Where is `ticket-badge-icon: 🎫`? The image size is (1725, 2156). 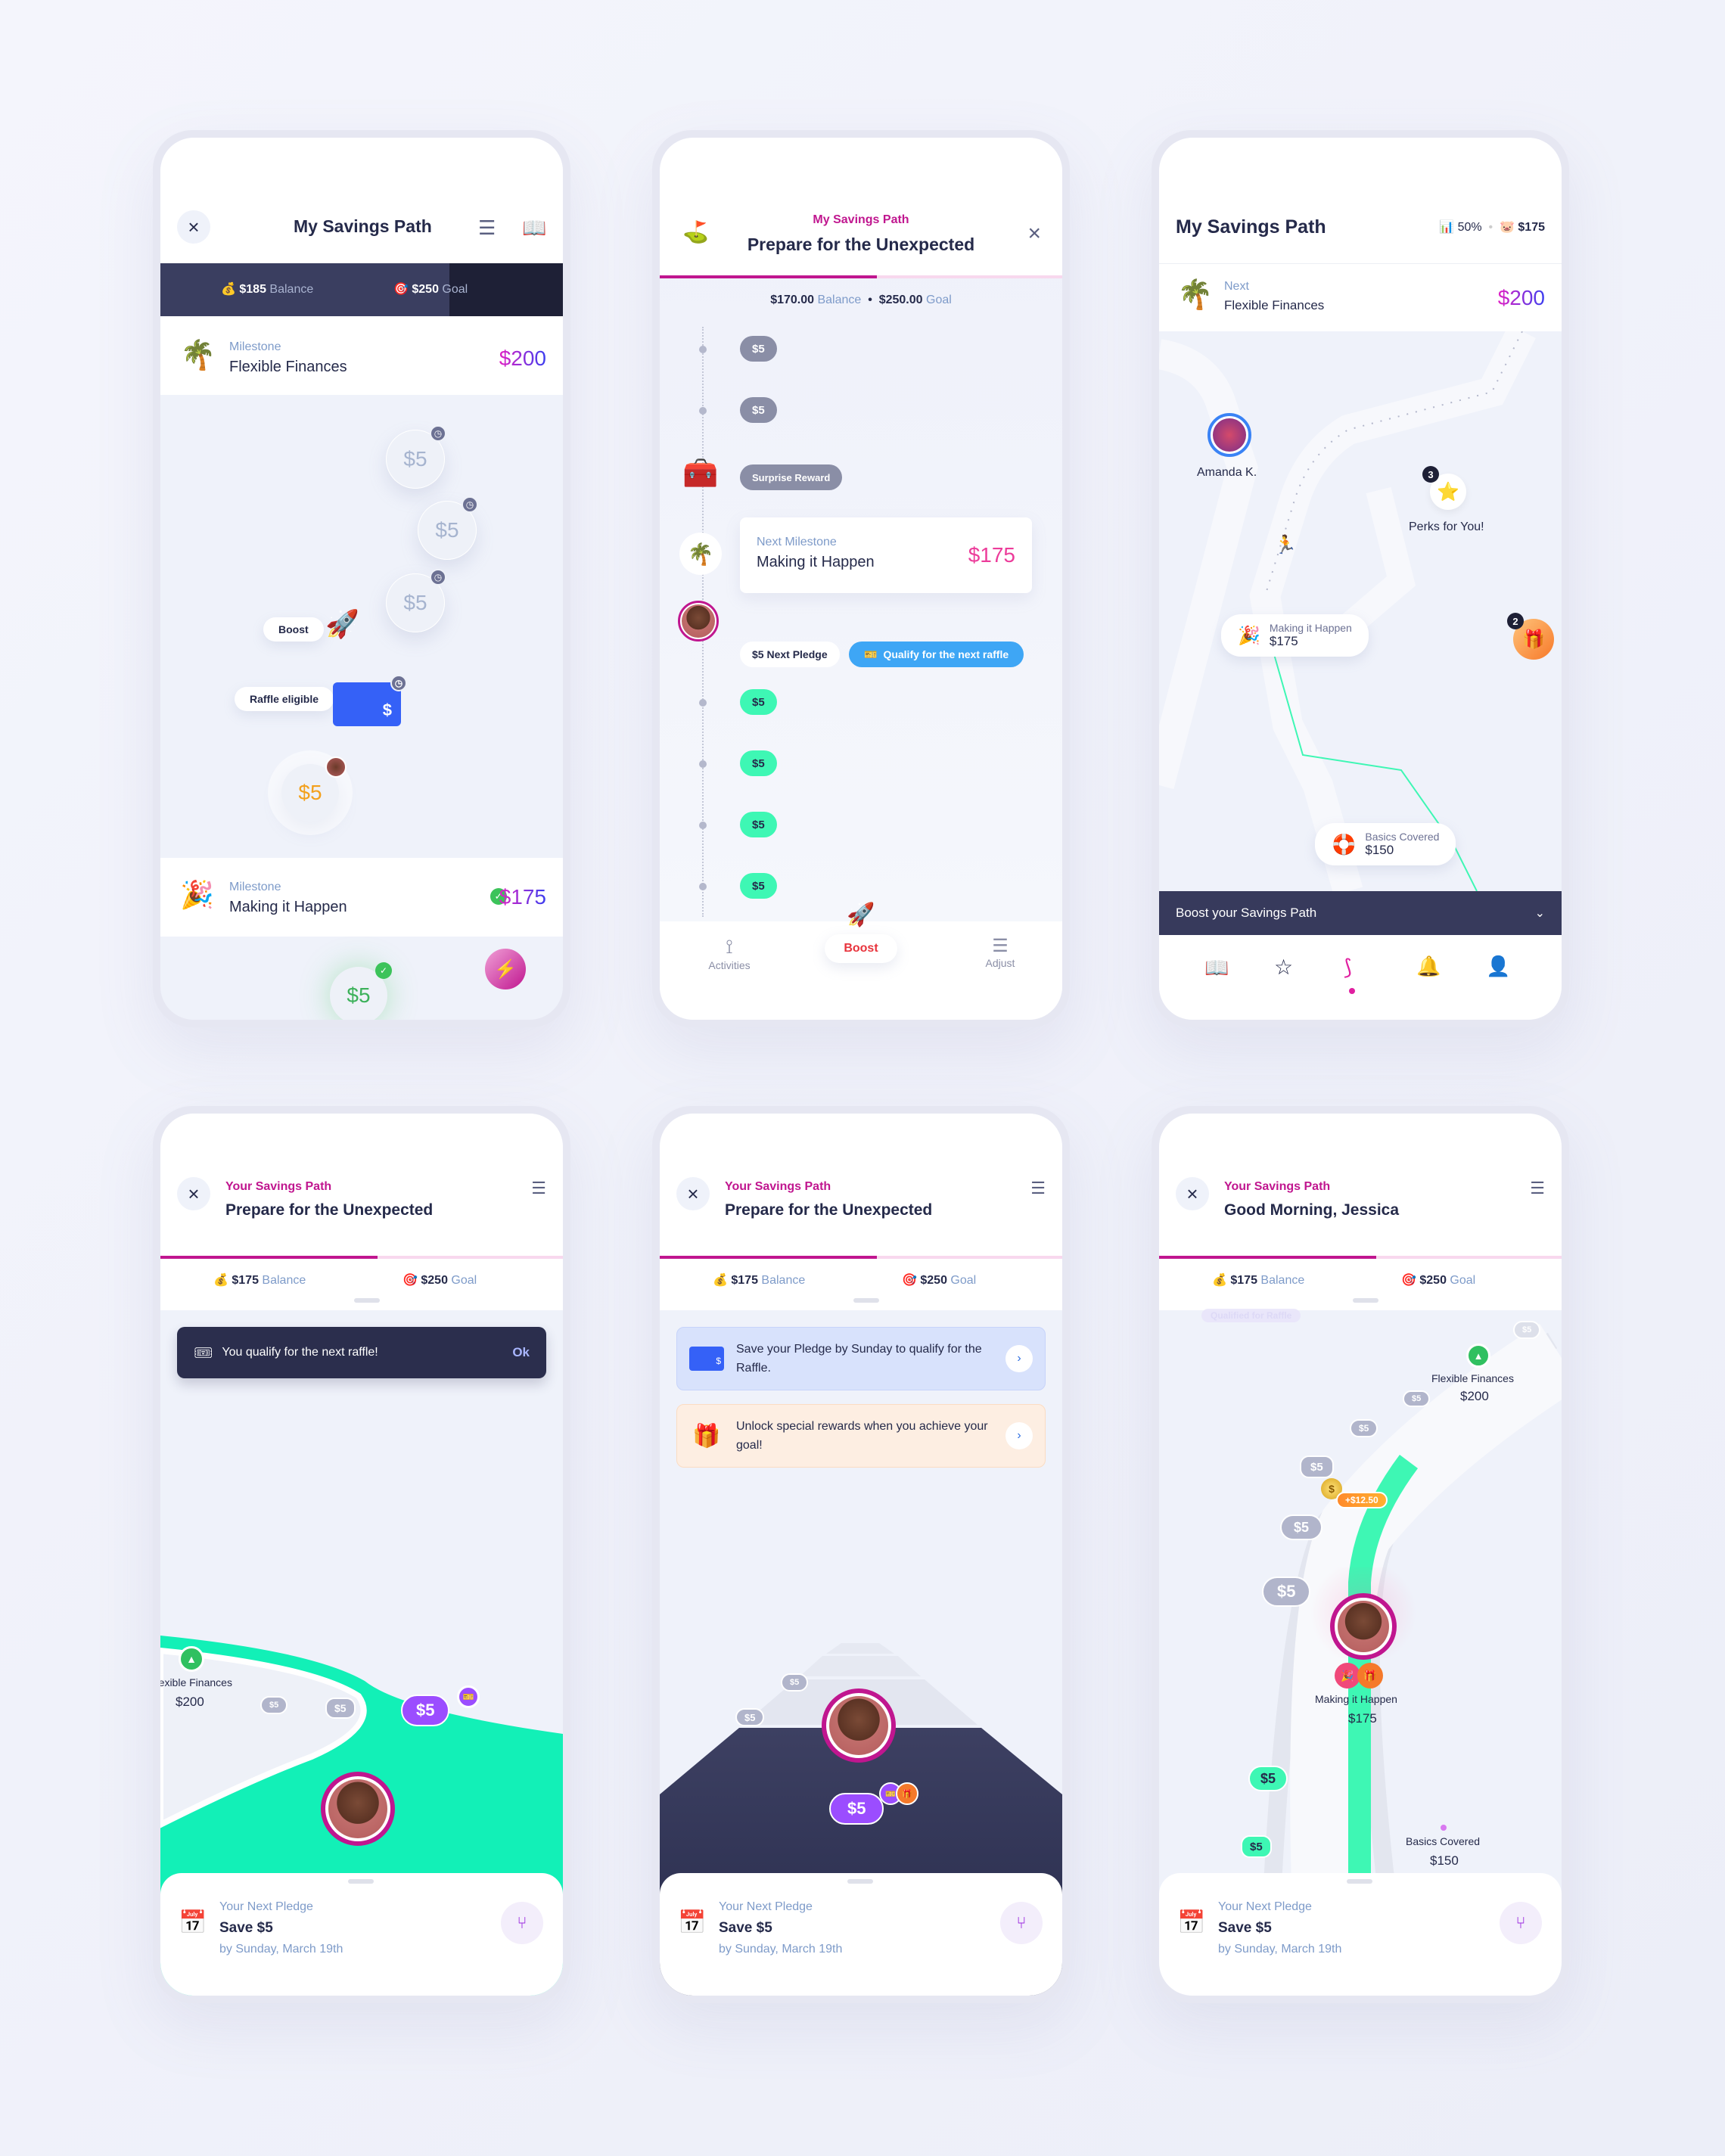 ticket-badge-icon: 🎫 is located at coordinates (468, 1696).